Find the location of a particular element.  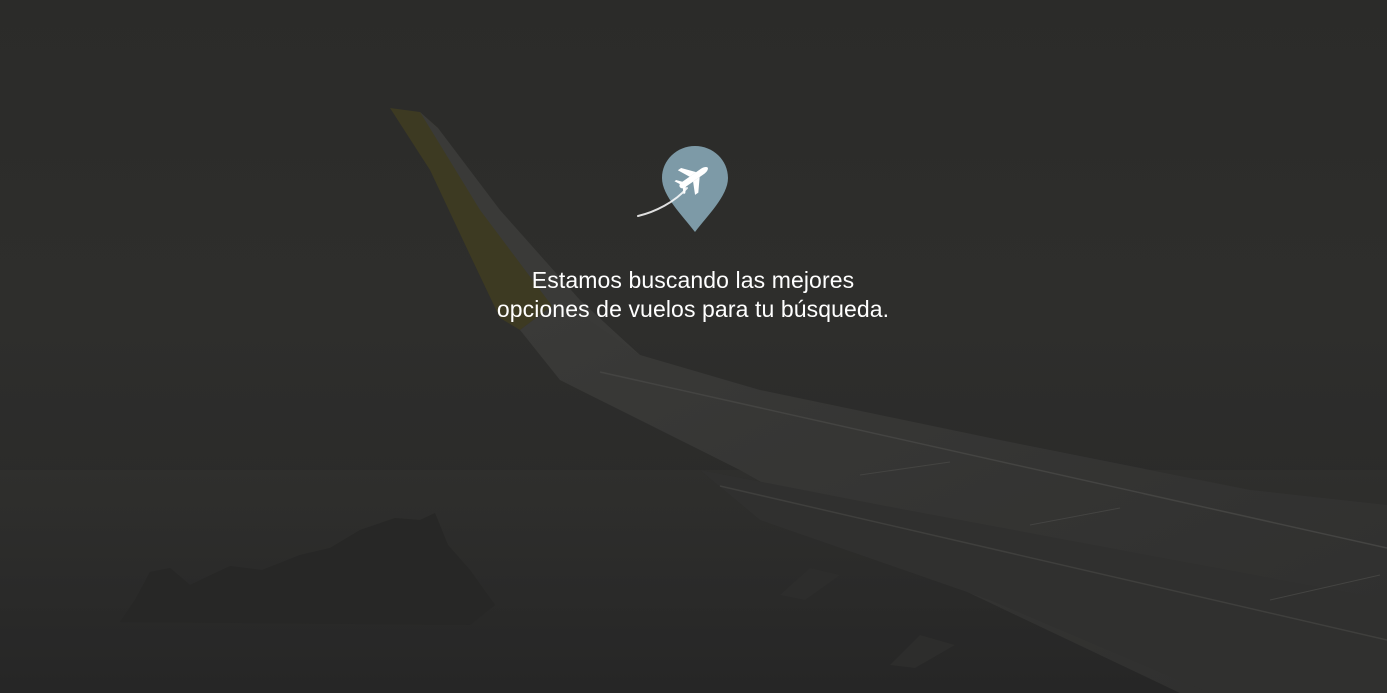

loading-message-line-1: Estamos buscando las mejores is located at coordinates (693, 280).